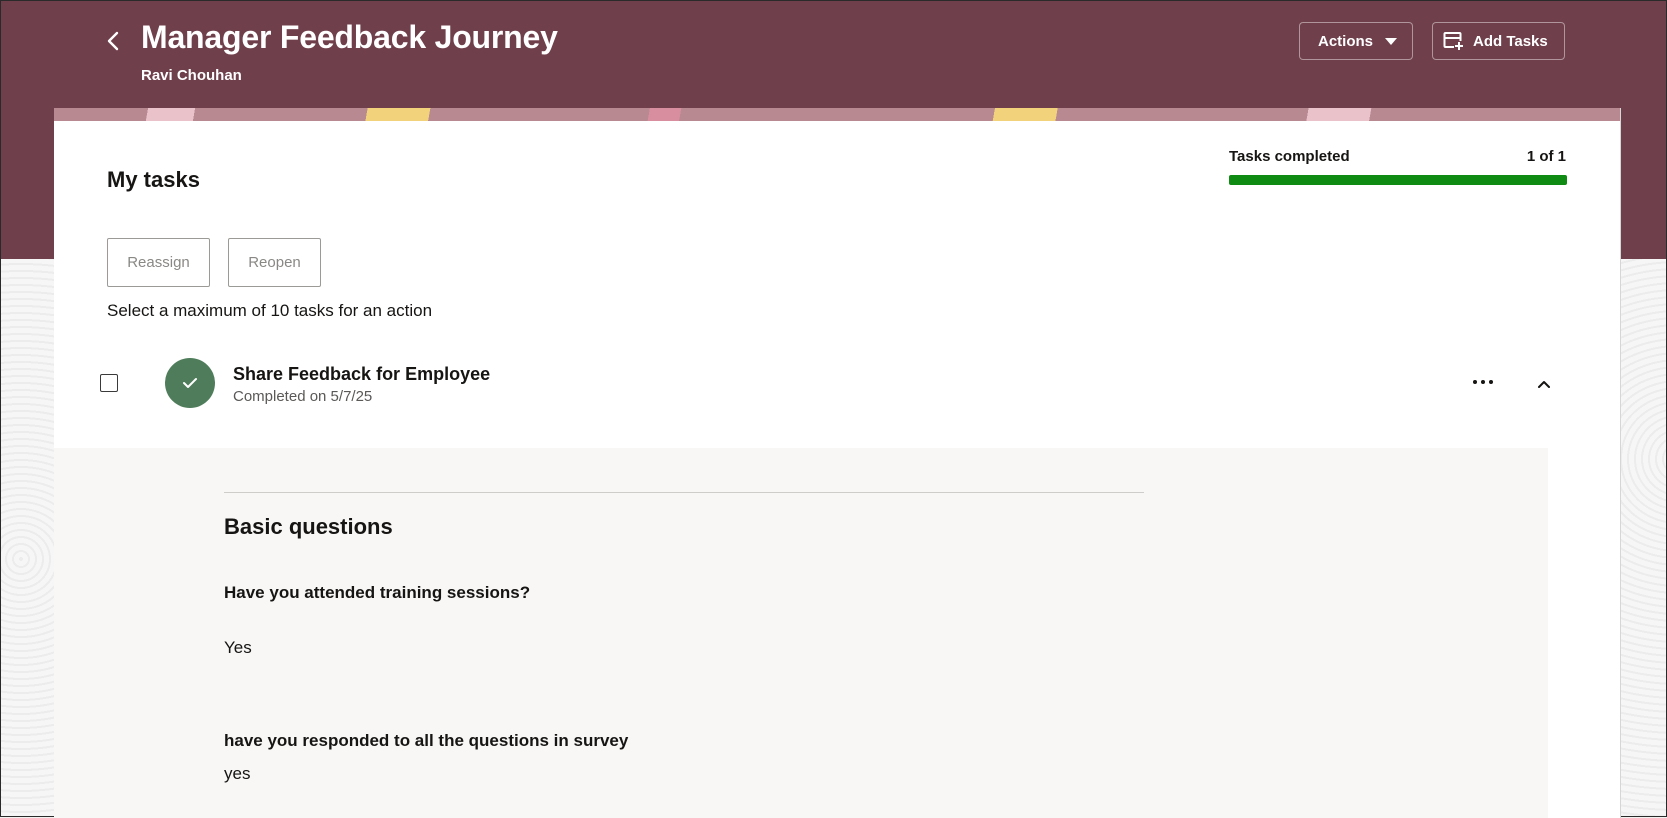 The width and height of the screenshot is (1667, 818). I want to click on checkmark-icon, so click(190, 383).